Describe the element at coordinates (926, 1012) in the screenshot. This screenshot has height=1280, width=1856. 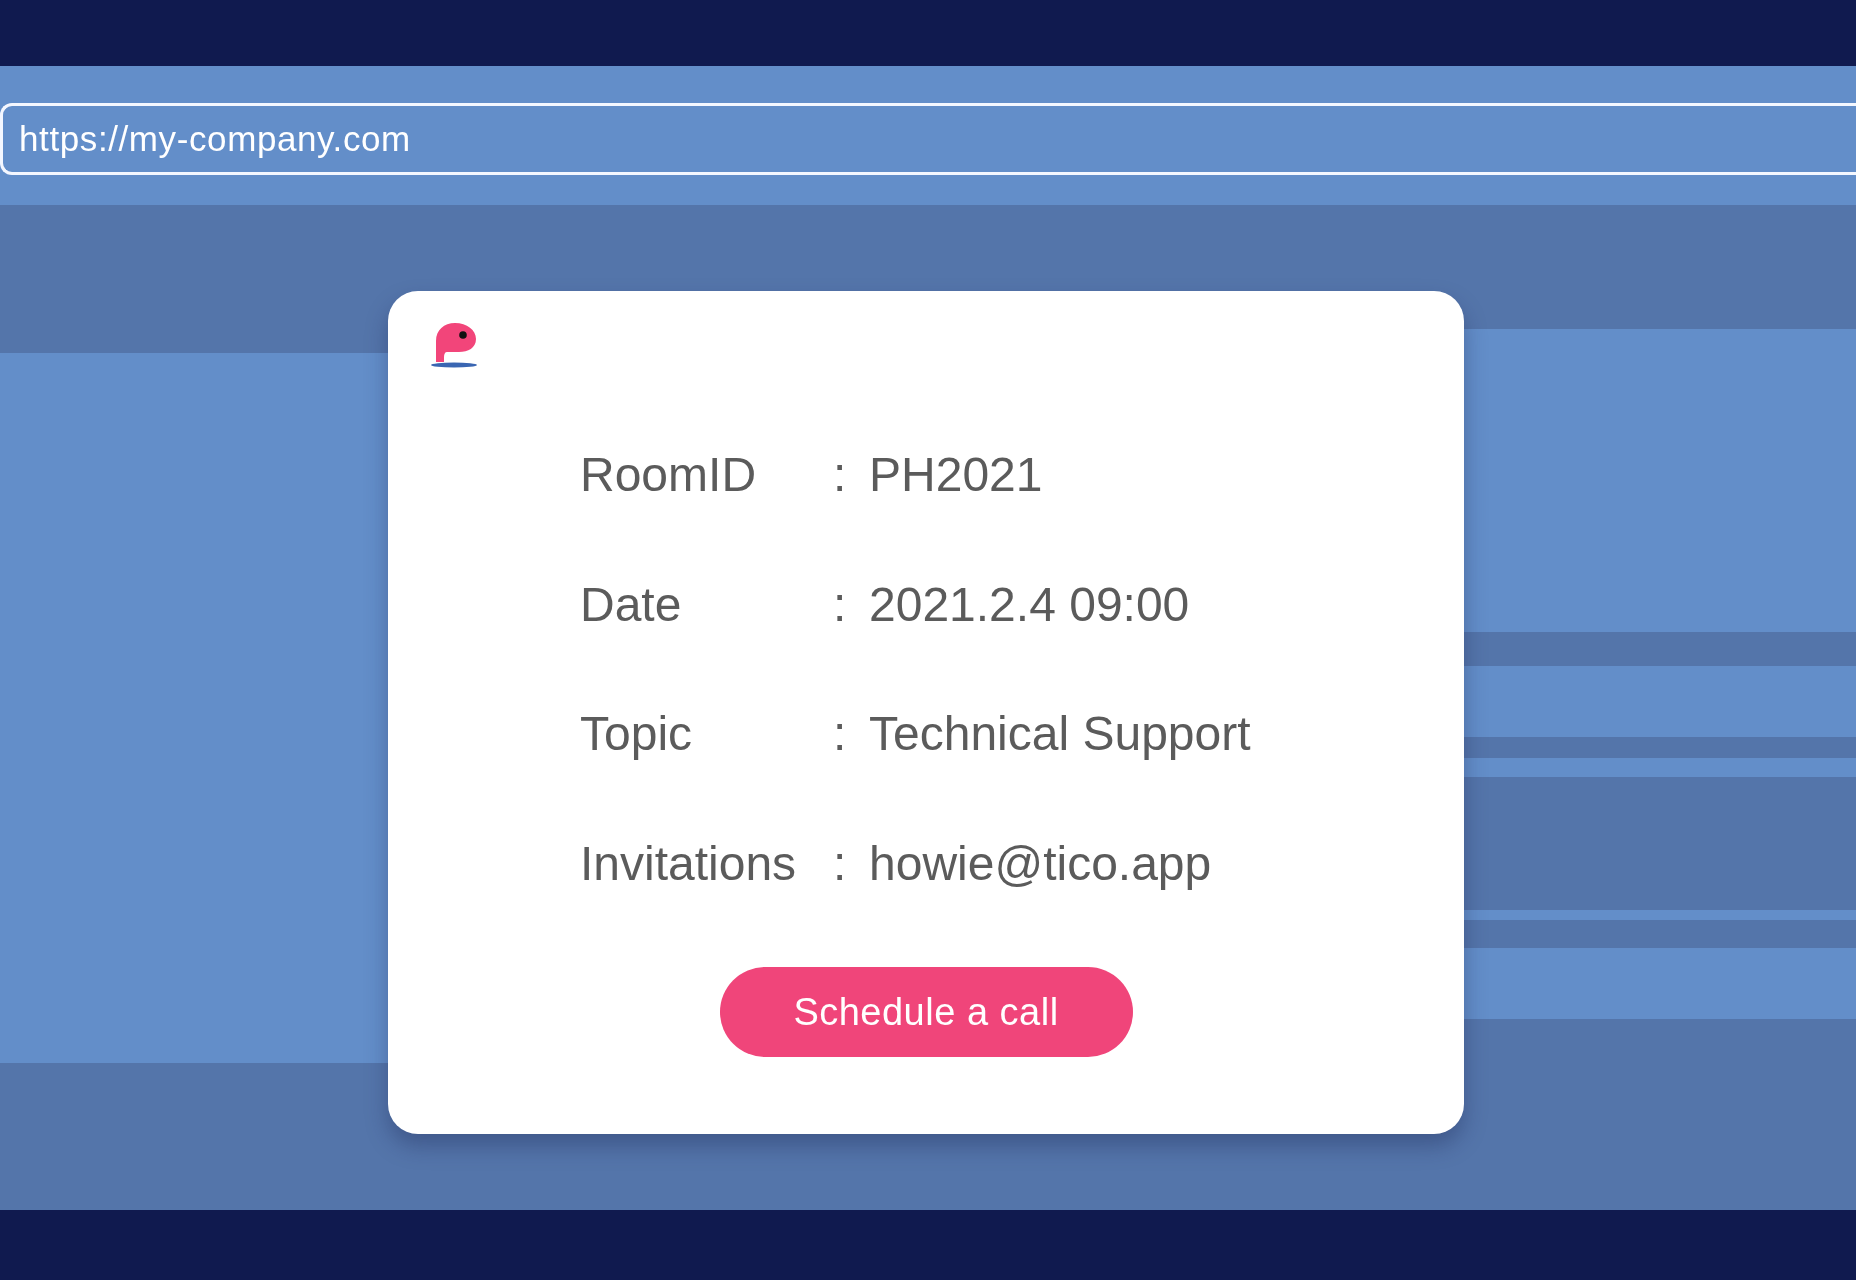
I see `schedule-call-button: Schedule a call` at that location.